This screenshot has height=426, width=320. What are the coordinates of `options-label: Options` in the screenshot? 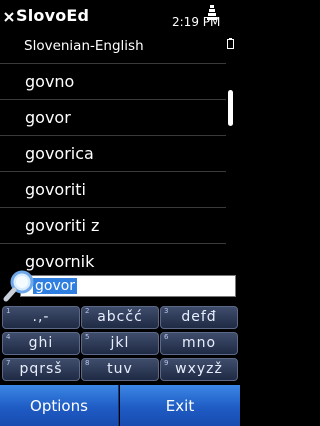 It's located at (59, 406).